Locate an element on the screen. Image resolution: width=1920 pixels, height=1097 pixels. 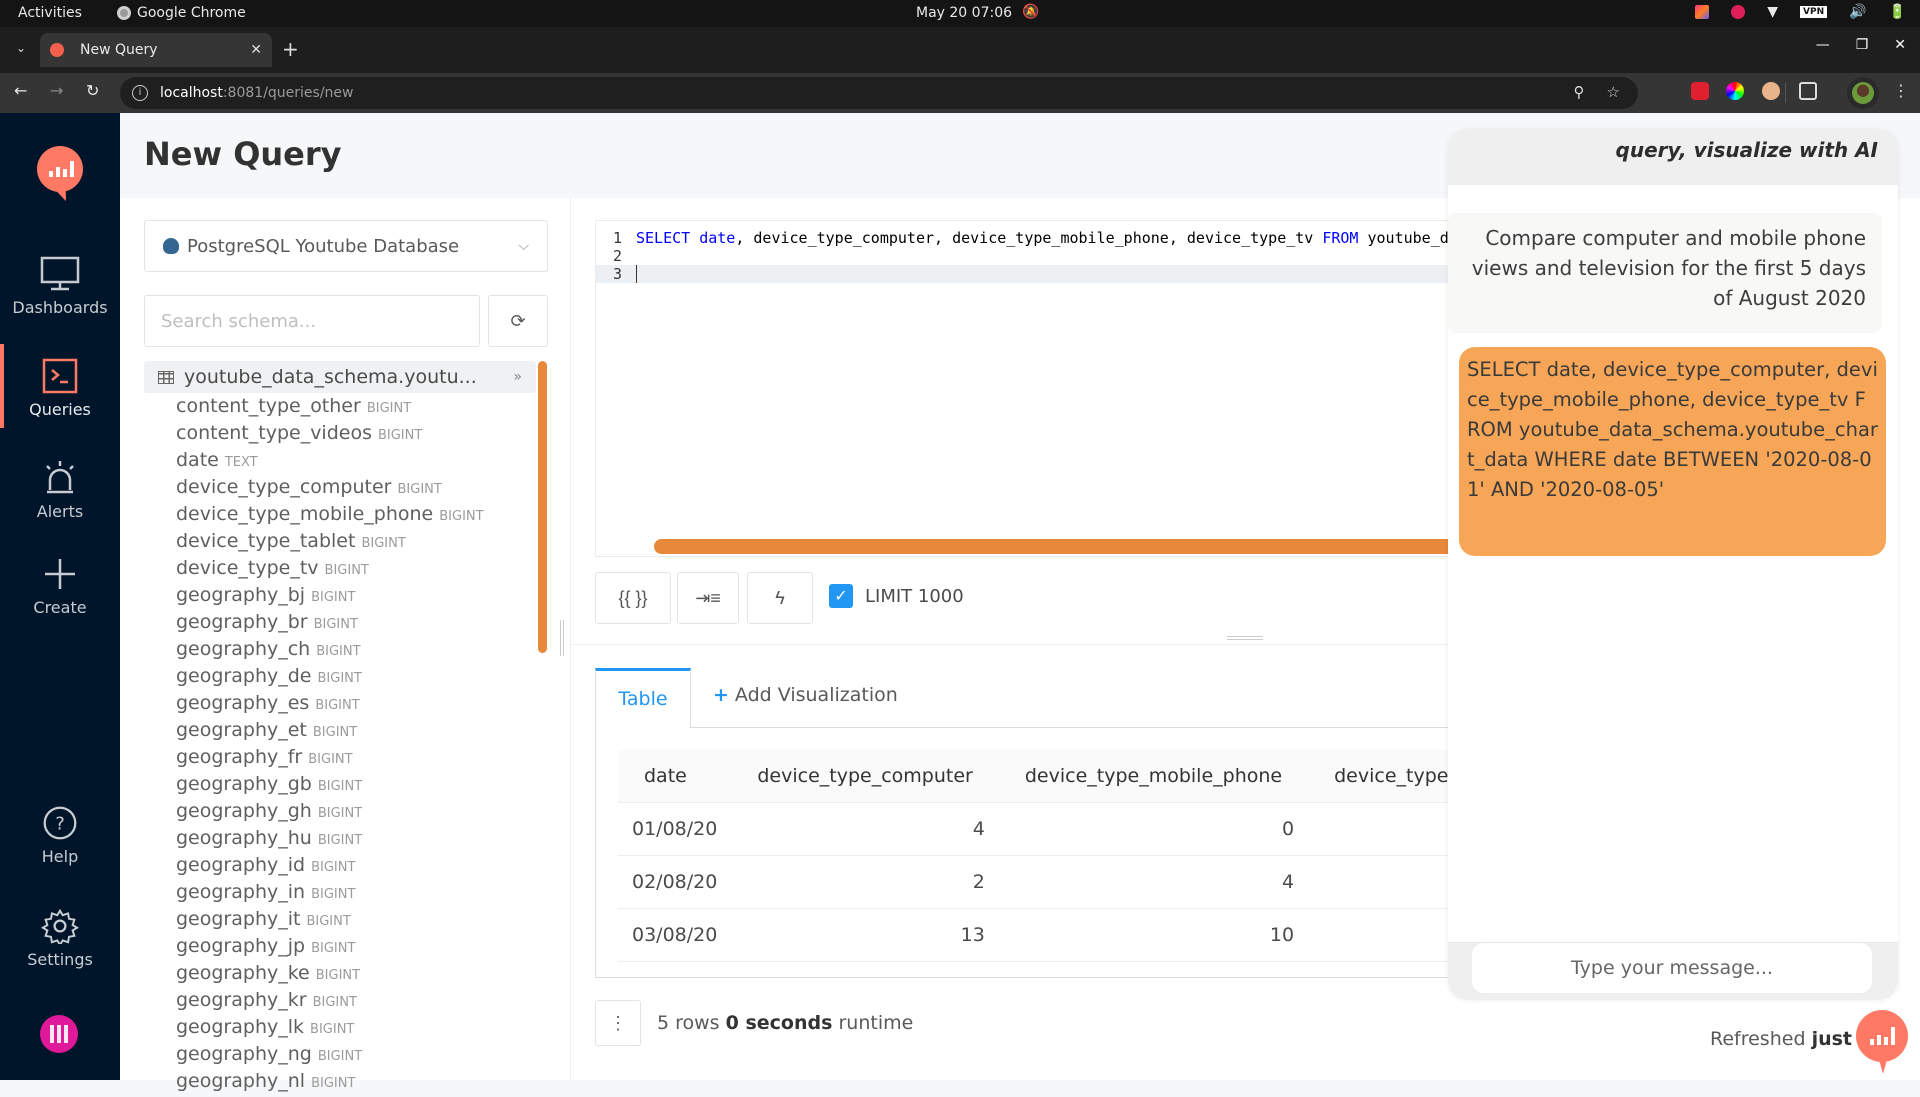
schema-column-item: geography_de BIGINT is located at coordinates (356, 676).